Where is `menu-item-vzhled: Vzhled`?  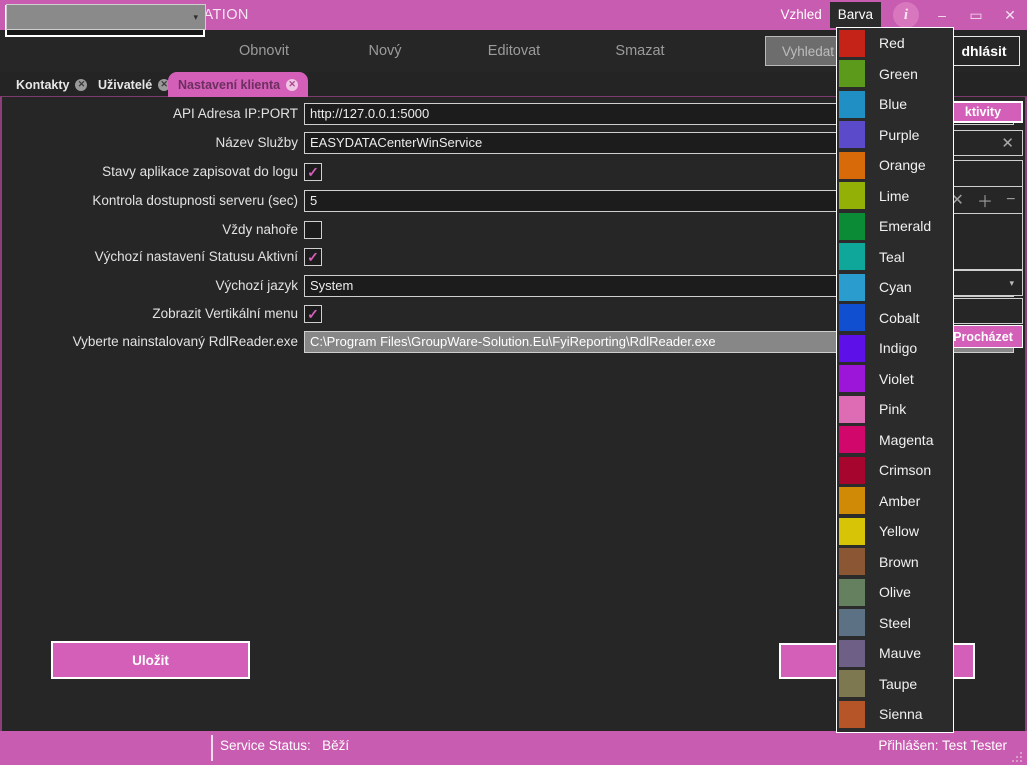 menu-item-vzhled: Vzhled is located at coordinates (800, 15).